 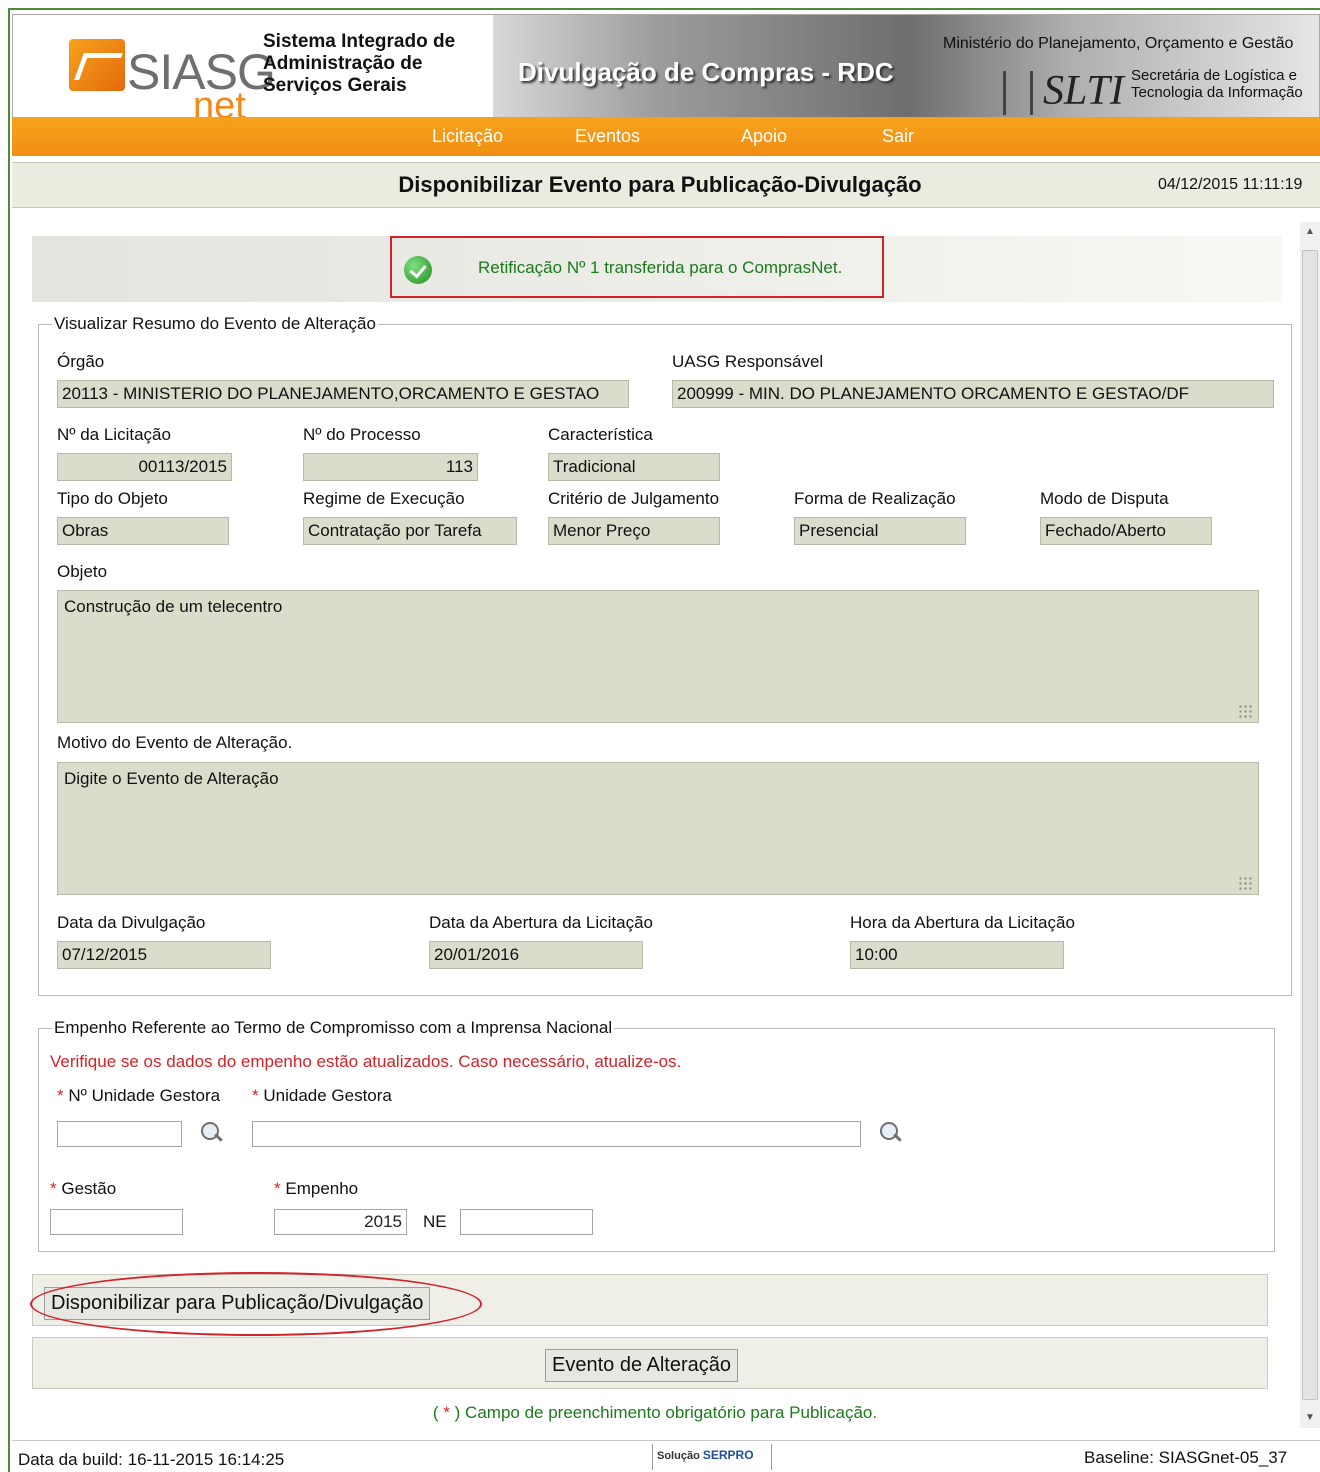 I want to click on licitacao-field: 00113/2015, so click(x=144, y=467).